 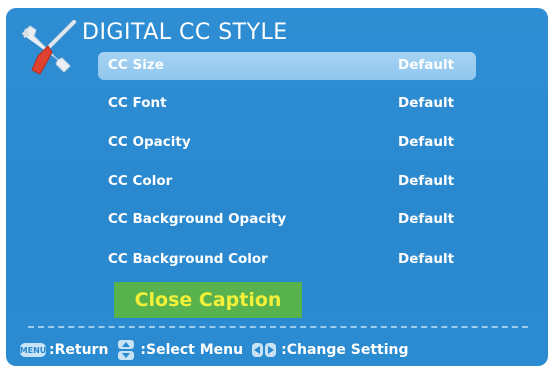 I want to click on menu-item-label: CC Opacity, so click(x=149, y=142).